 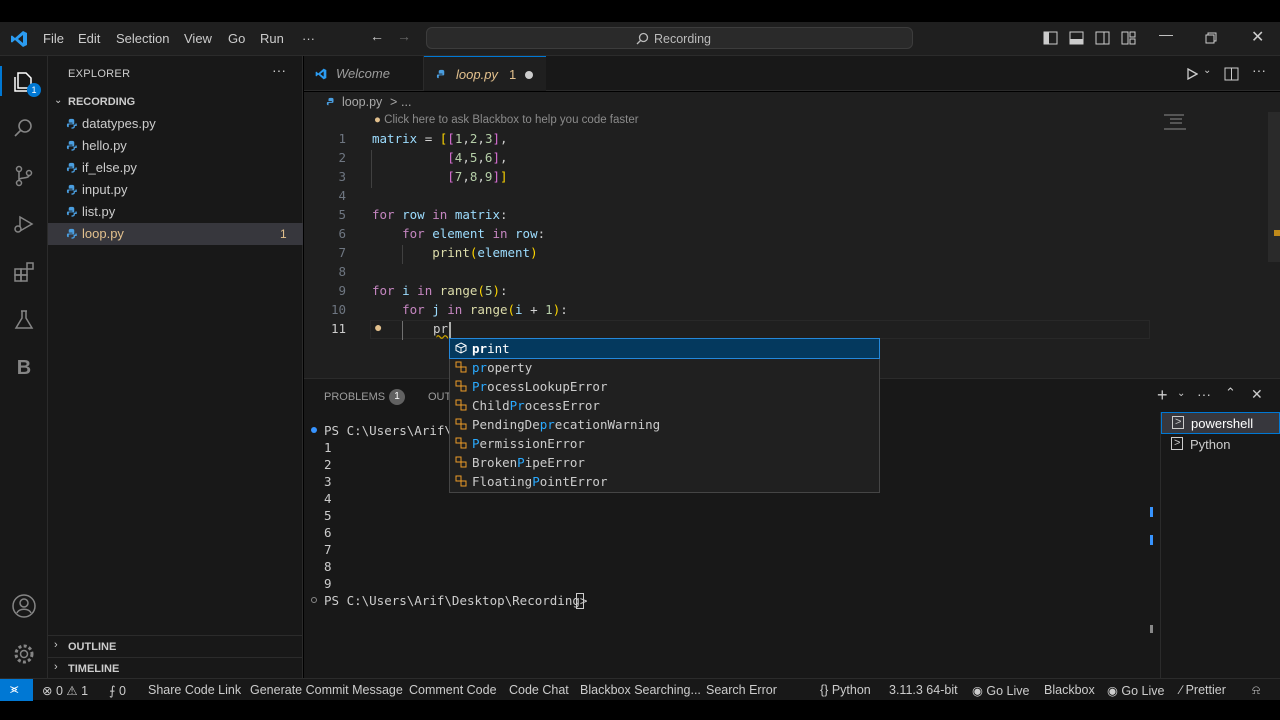 I want to click on file-item-list: list.py, so click(x=175, y=212).